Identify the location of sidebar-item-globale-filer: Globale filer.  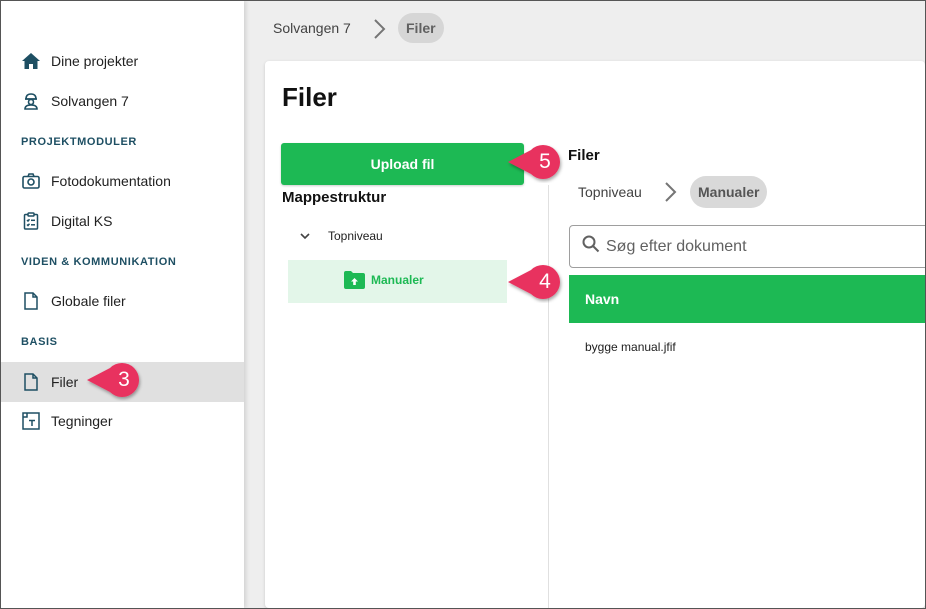
(122, 301).